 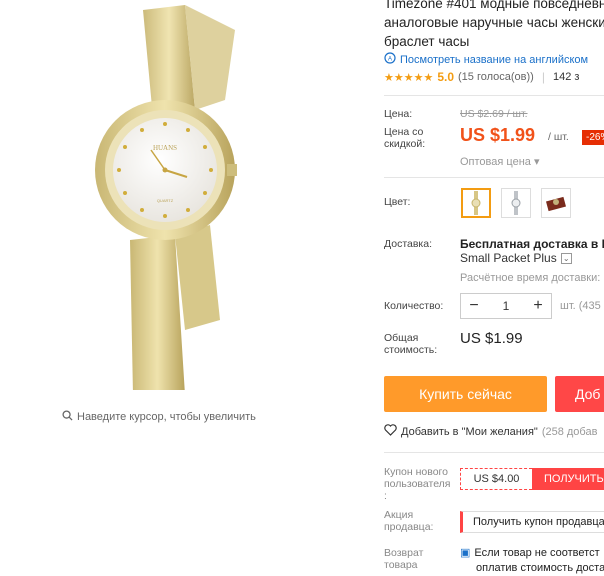 What do you see at coordinates (498, 135) in the screenshot?
I see `current-price: US $1.99` at bounding box center [498, 135].